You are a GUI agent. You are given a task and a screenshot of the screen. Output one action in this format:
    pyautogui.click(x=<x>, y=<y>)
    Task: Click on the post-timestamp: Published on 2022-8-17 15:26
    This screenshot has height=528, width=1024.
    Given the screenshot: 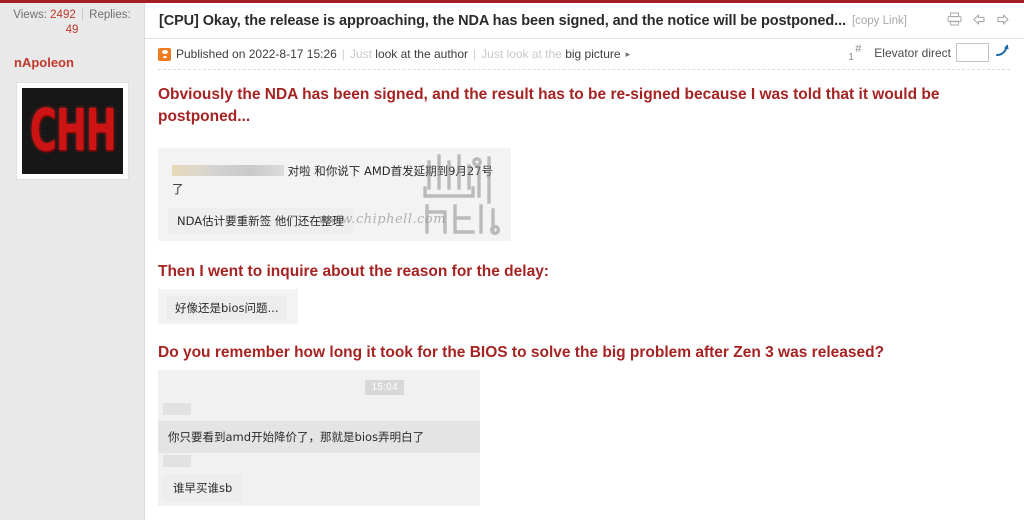 What is the action you would take?
    pyautogui.click(x=256, y=54)
    